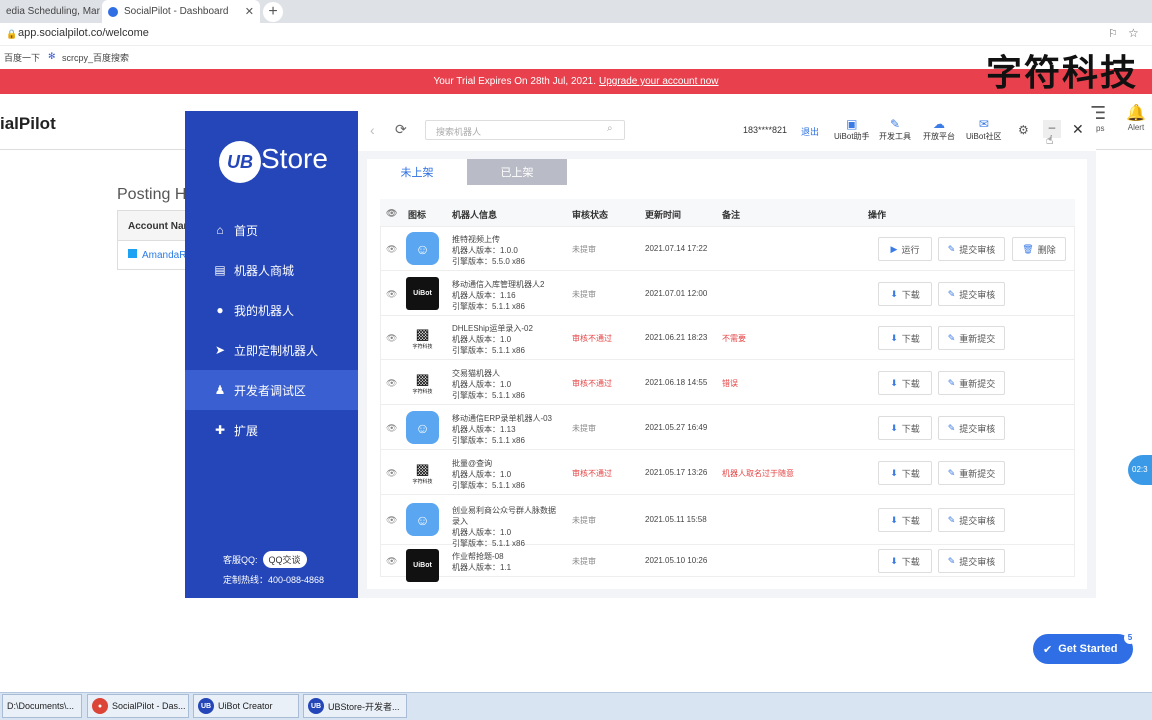 Image resolution: width=1152 pixels, height=720 pixels. What do you see at coordinates (576, 34) in the screenshot?
I see `address-bar` at bounding box center [576, 34].